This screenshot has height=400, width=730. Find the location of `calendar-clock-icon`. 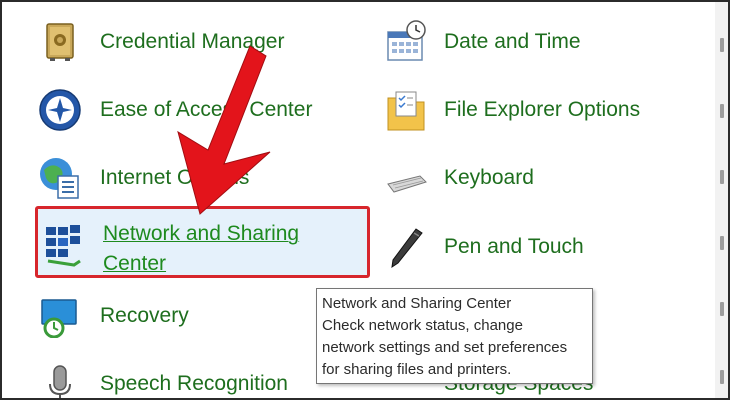

calendar-clock-icon is located at coordinates (406, 42).